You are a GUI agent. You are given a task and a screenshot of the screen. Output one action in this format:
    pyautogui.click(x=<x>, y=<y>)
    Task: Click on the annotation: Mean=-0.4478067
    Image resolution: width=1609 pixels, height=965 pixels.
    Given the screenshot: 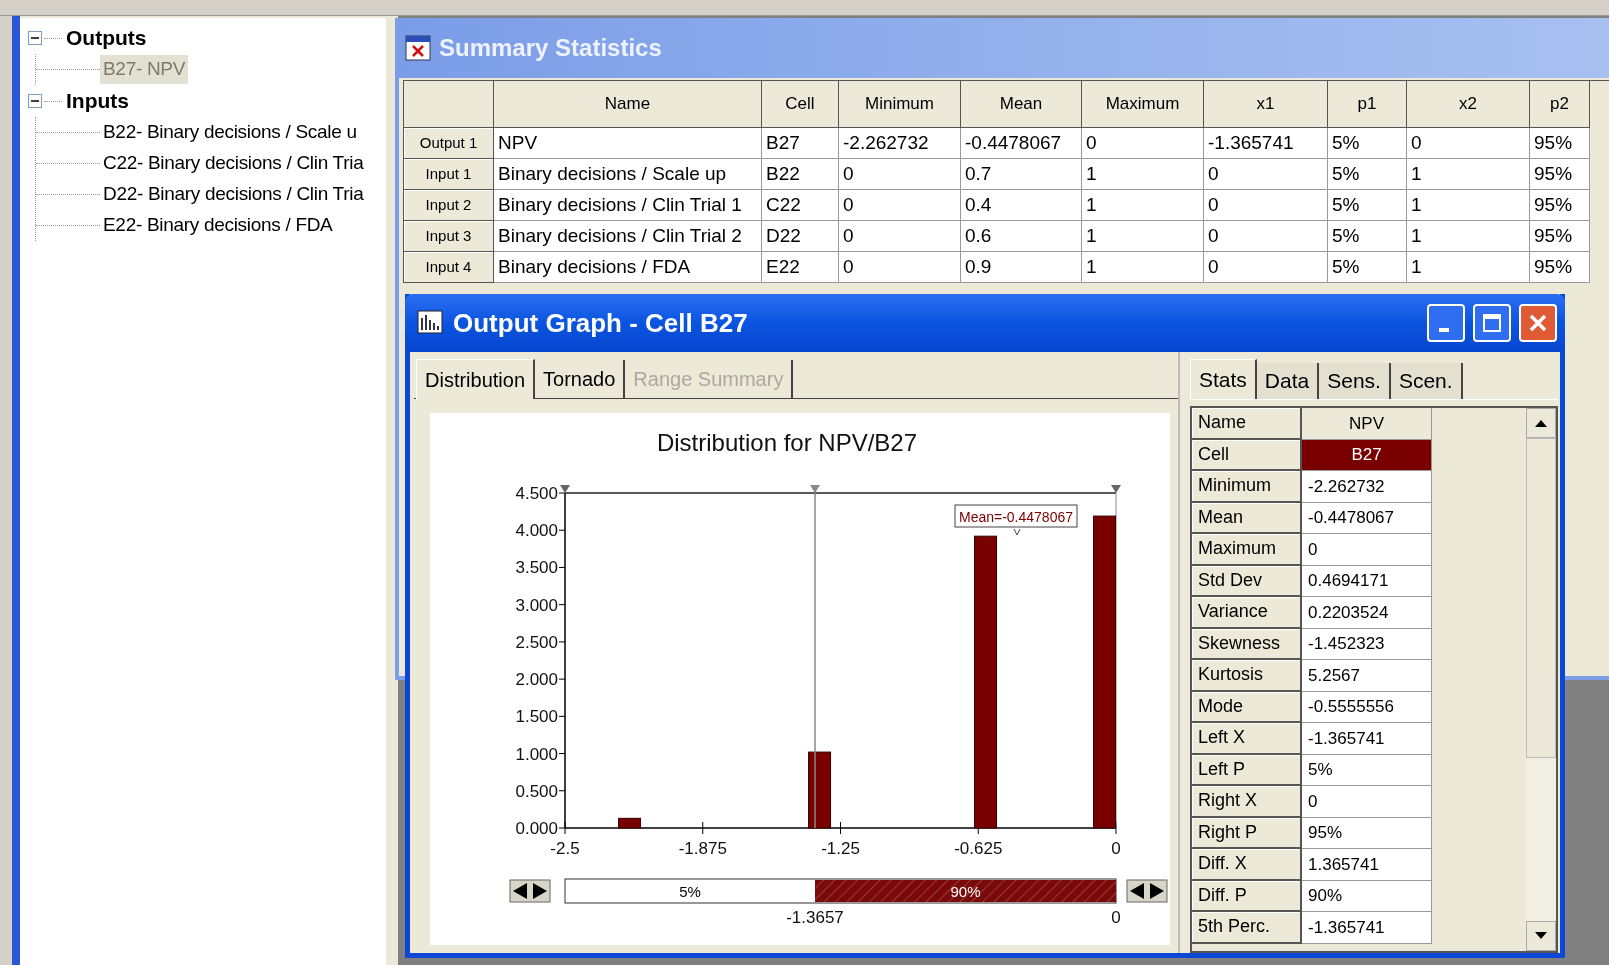 What is the action you would take?
    pyautogui.click(x=1016, y=517)
    